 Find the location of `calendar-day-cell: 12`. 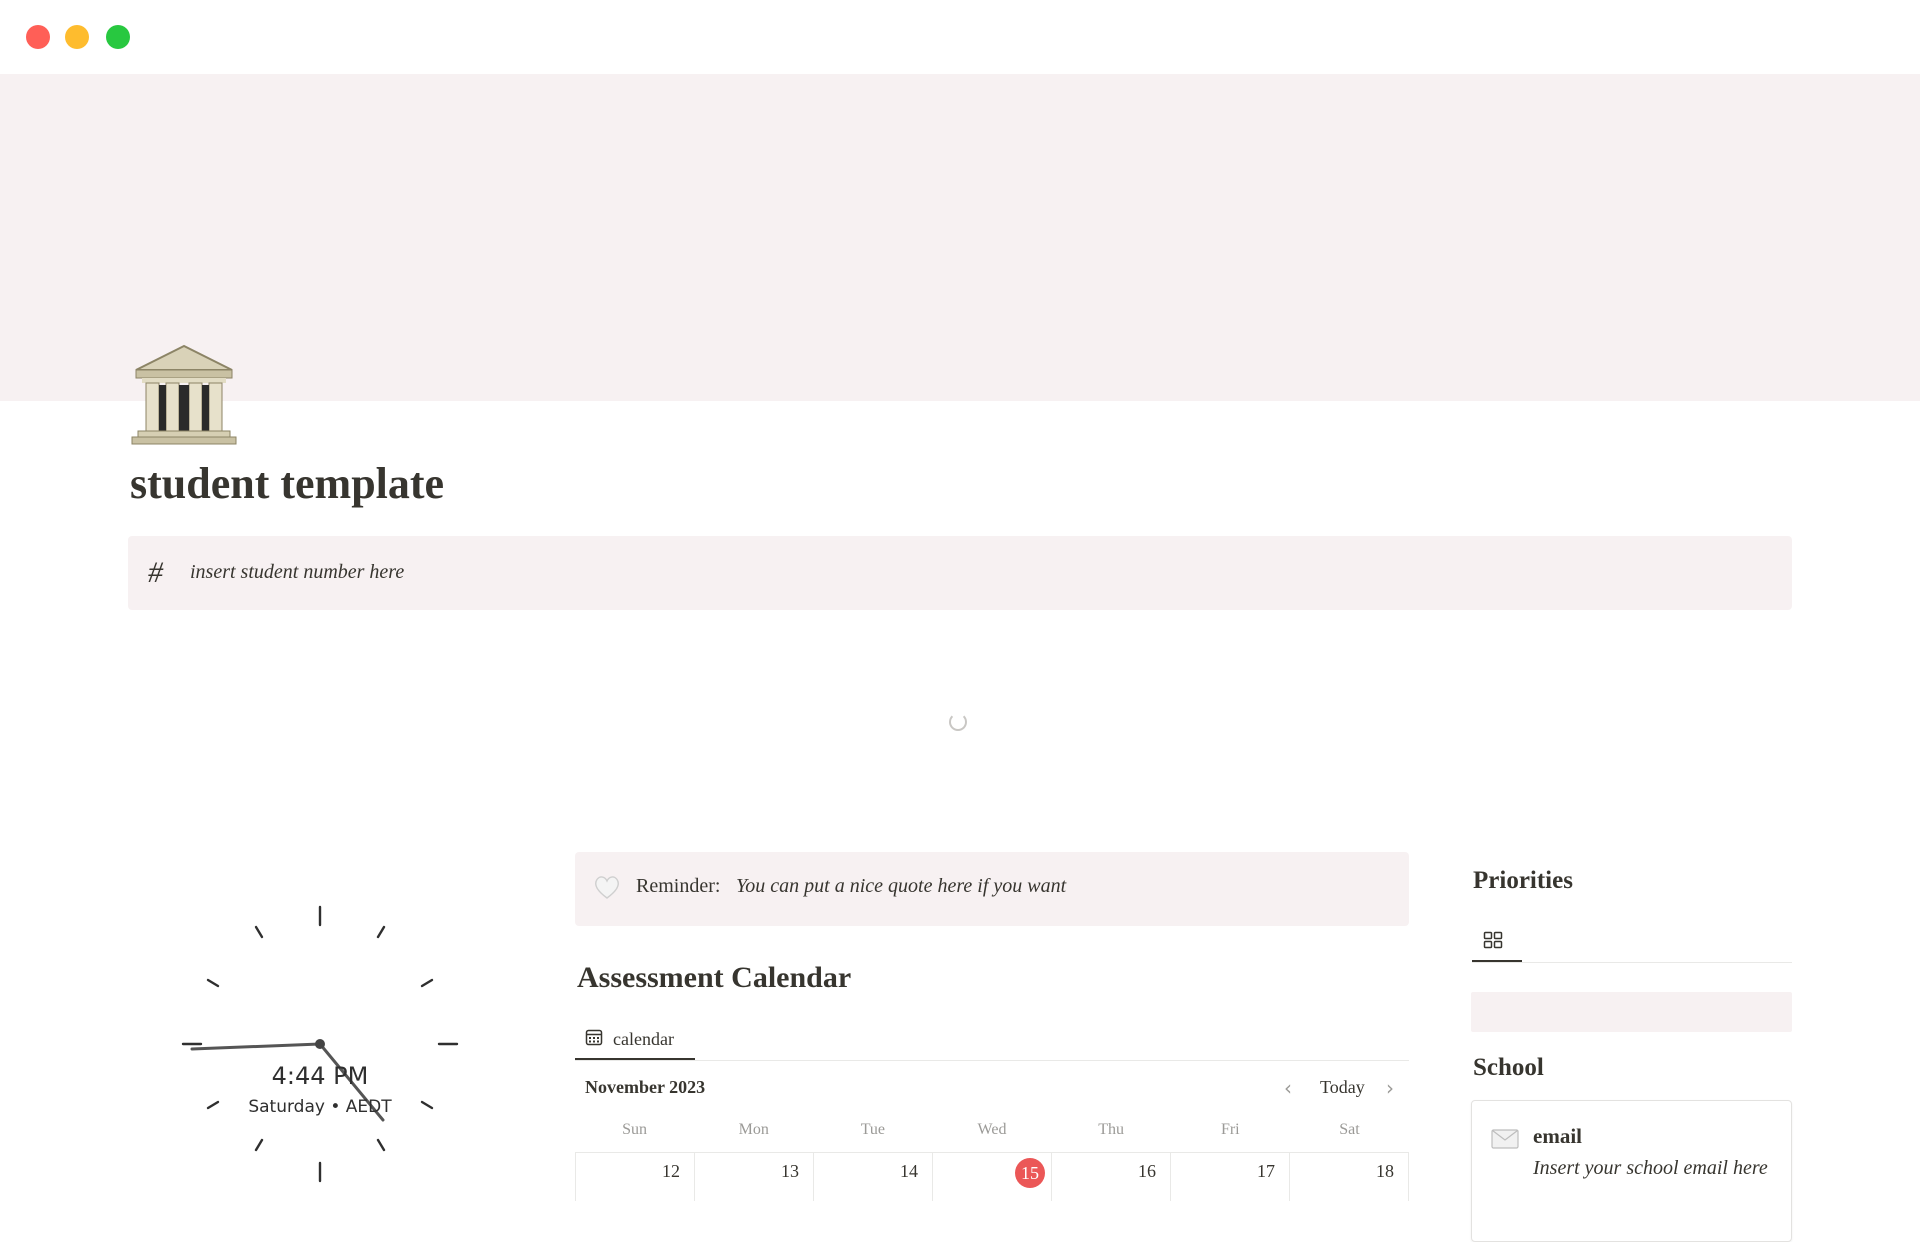

calendar-day-cell: 12 is located at coordinates (634, 1177).